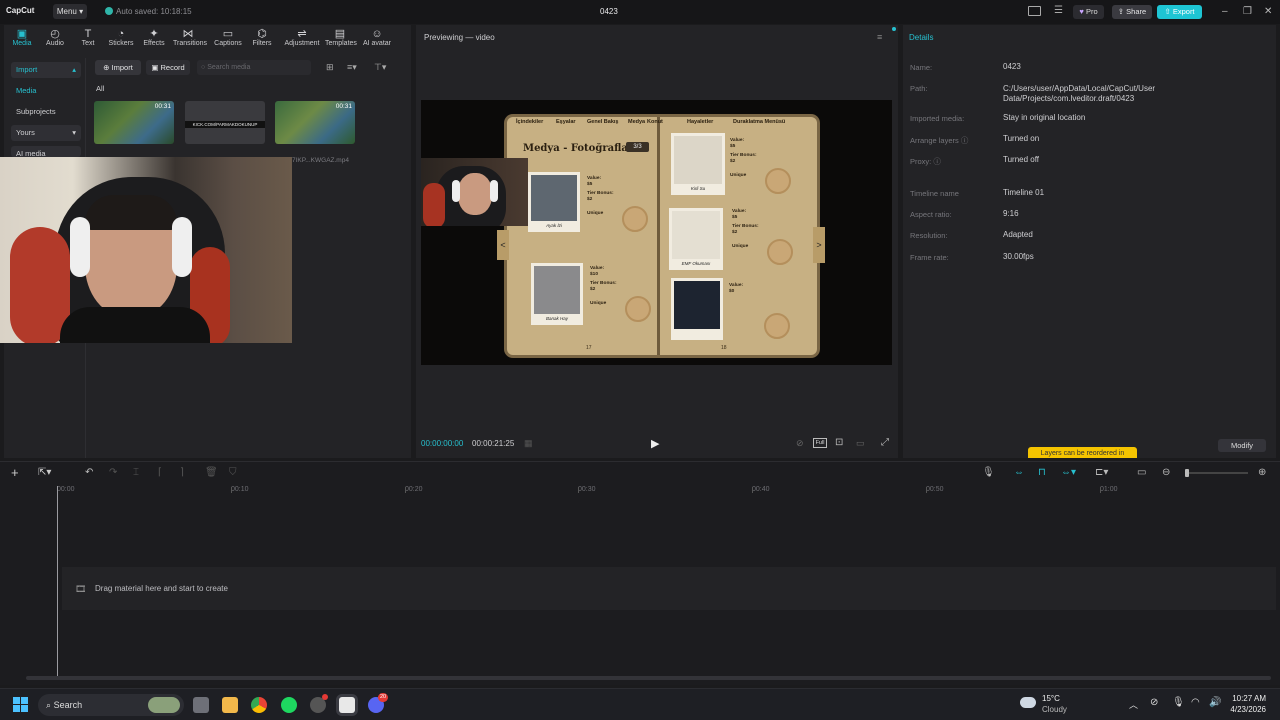 This screenshot has width=1280, height=720. I want to click on sort-icon: ≡▾, so click(352, 67).